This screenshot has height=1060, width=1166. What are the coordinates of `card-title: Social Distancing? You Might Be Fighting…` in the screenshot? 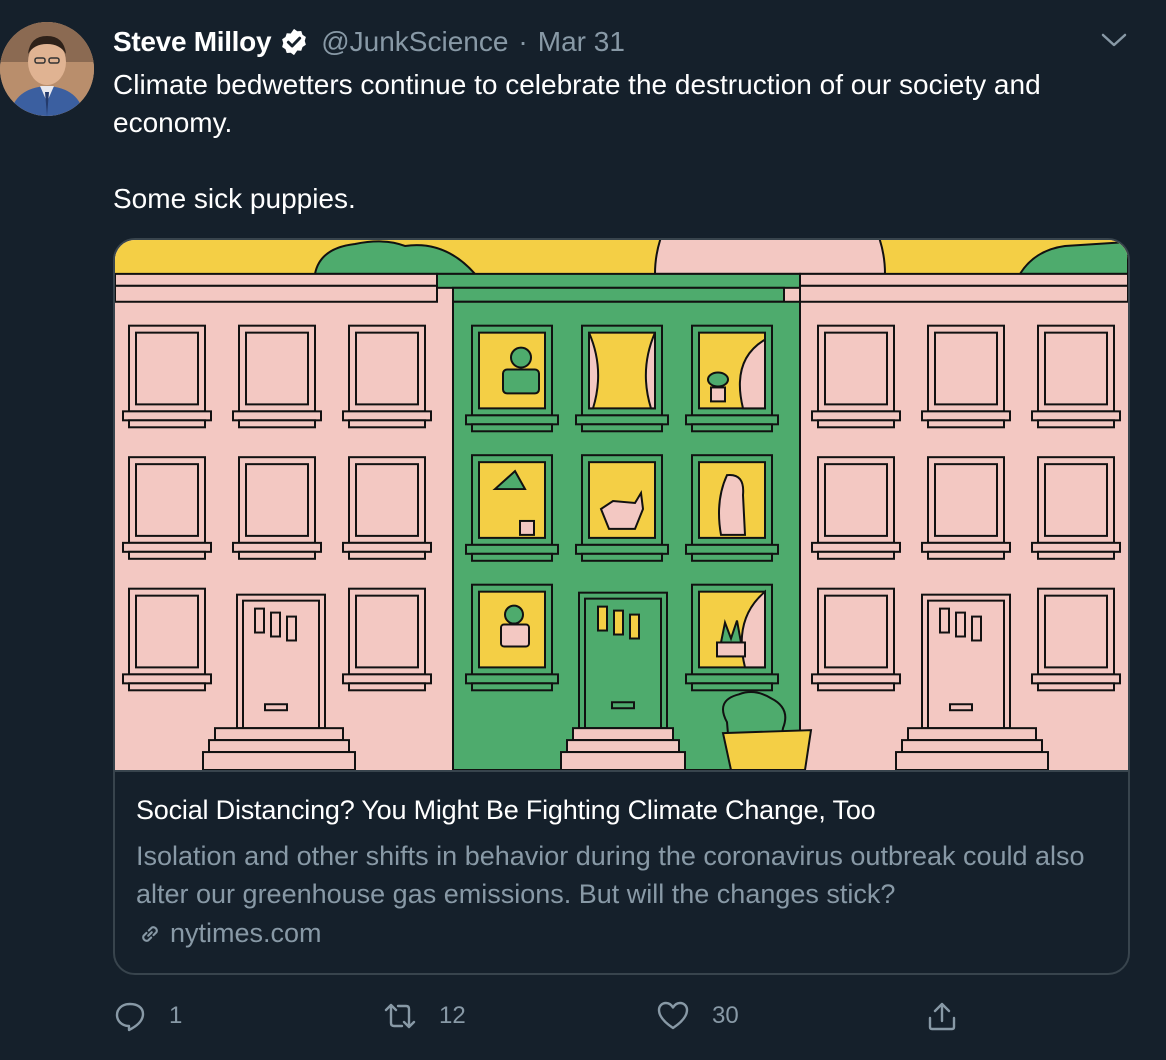 It's located at (506, 810).